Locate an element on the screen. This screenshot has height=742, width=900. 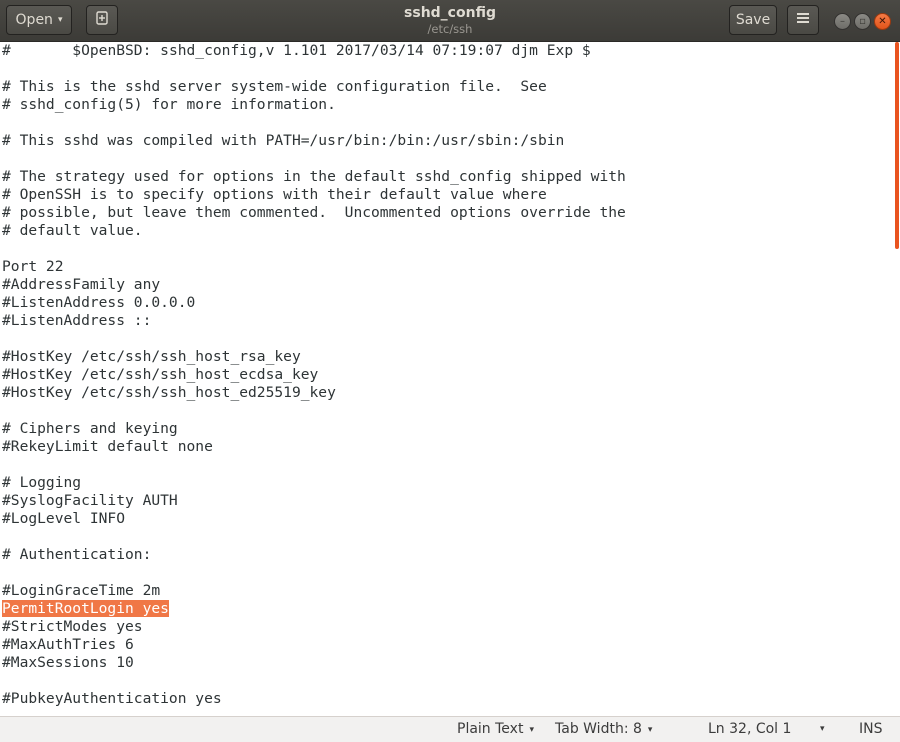
editor-line: #SyslogFacility AUTH is located at coordinates (314, 501).